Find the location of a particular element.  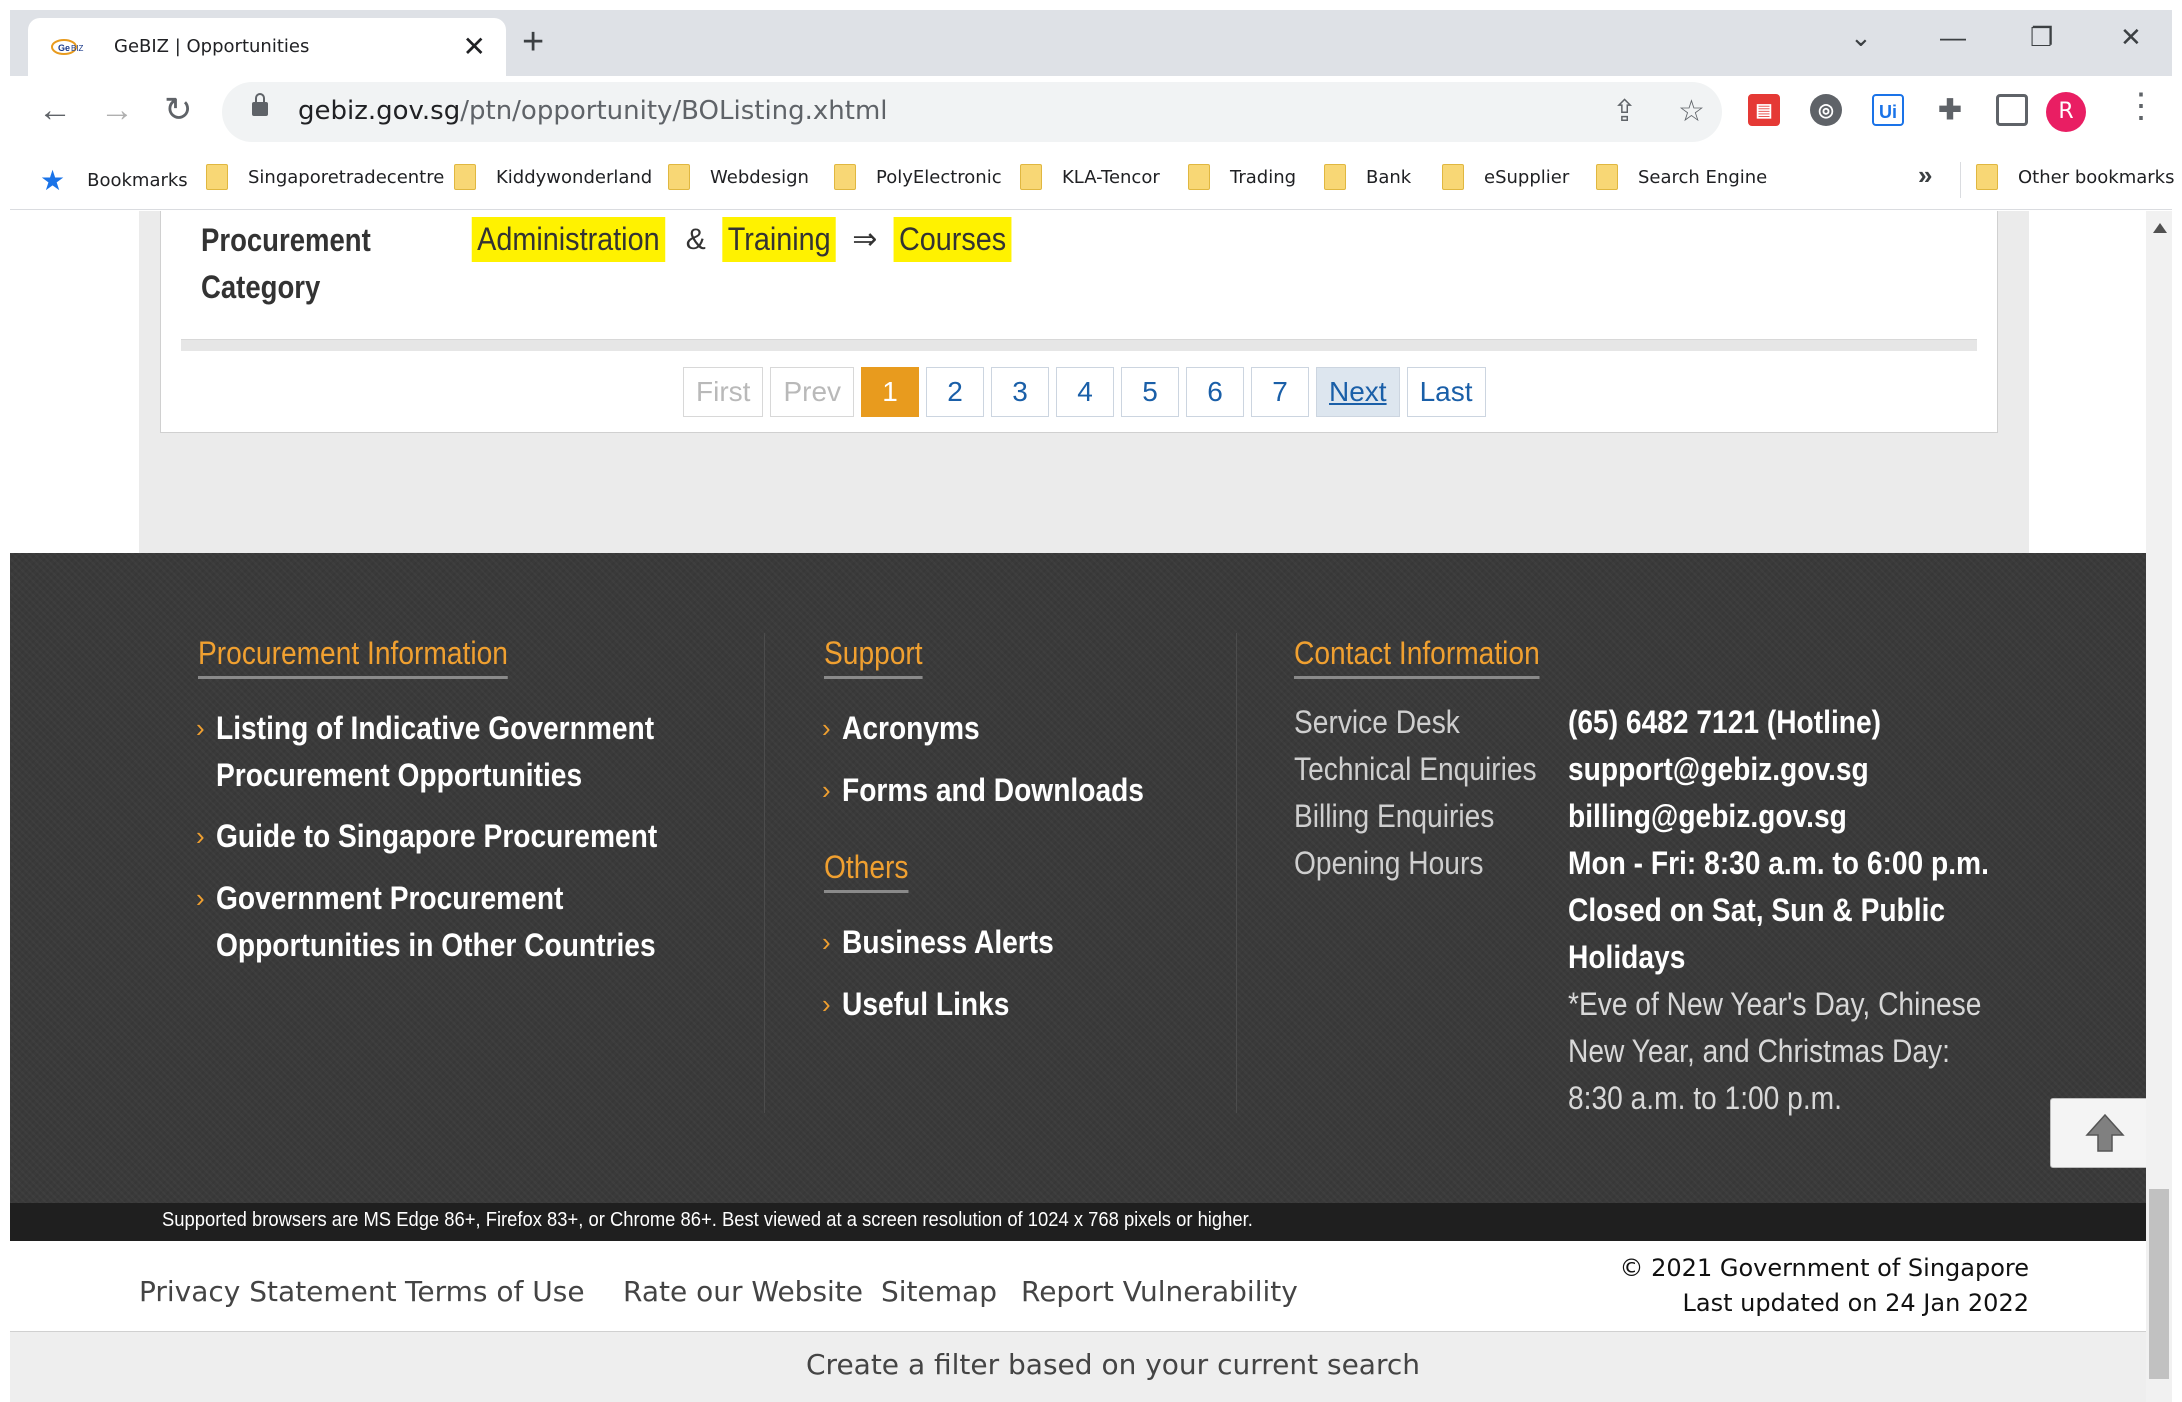

tab-title: GeBIZ | Opportunities is located at coordinates (212, 46).